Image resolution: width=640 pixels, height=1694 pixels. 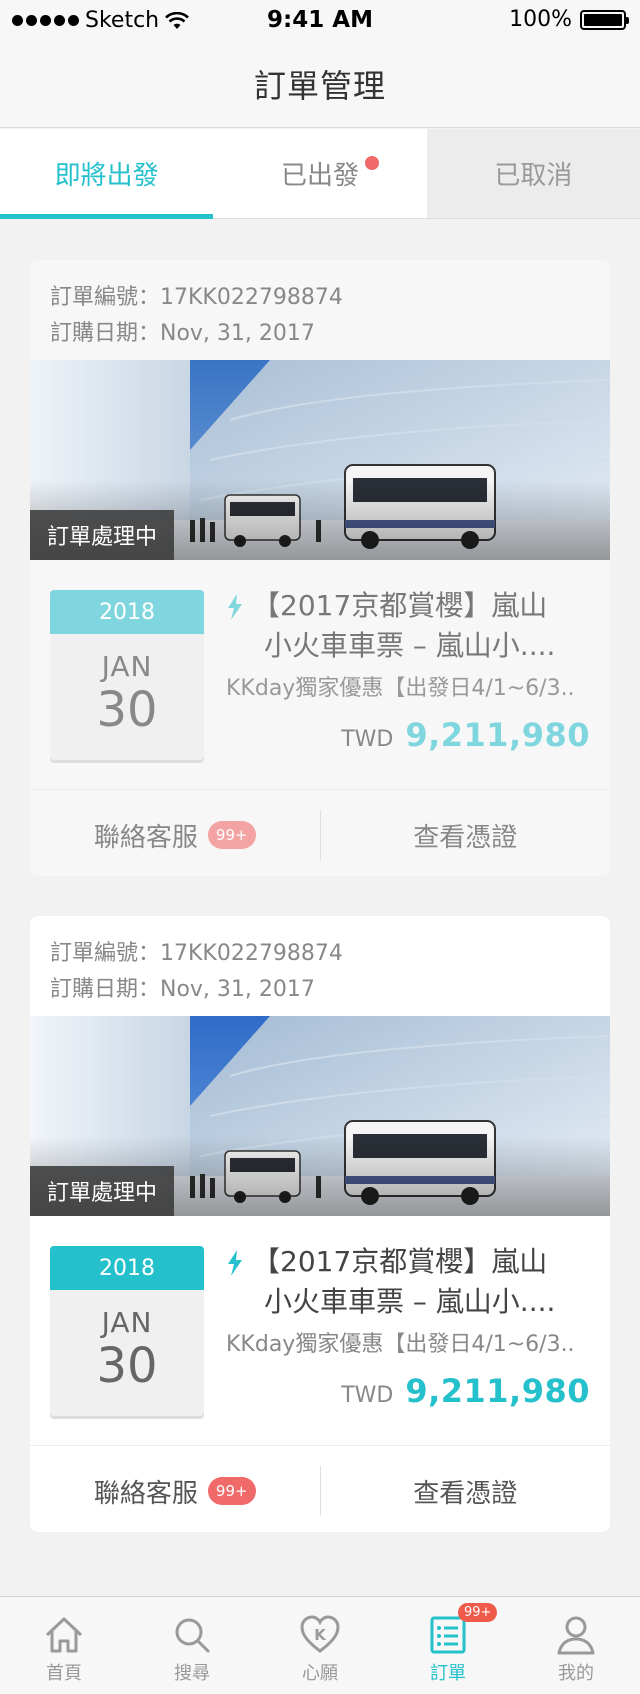 I want to click on home-icon, so click(x=64, y=1635).